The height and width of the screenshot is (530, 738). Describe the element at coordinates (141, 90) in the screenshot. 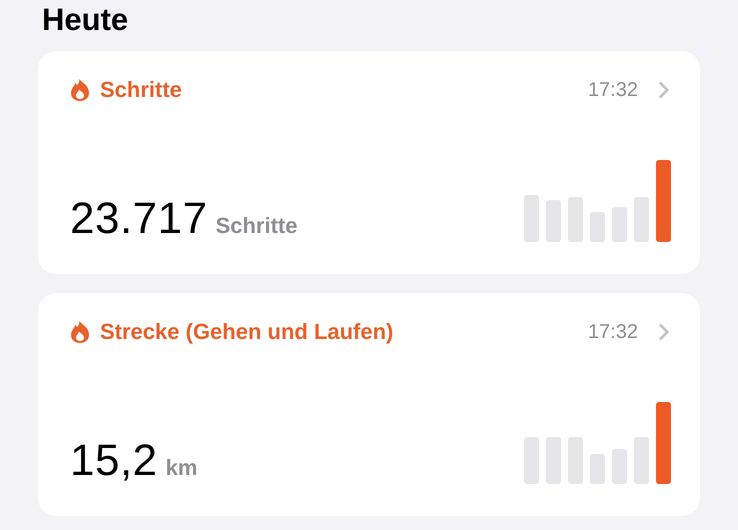

I see `card-title: Schritte` at that location.